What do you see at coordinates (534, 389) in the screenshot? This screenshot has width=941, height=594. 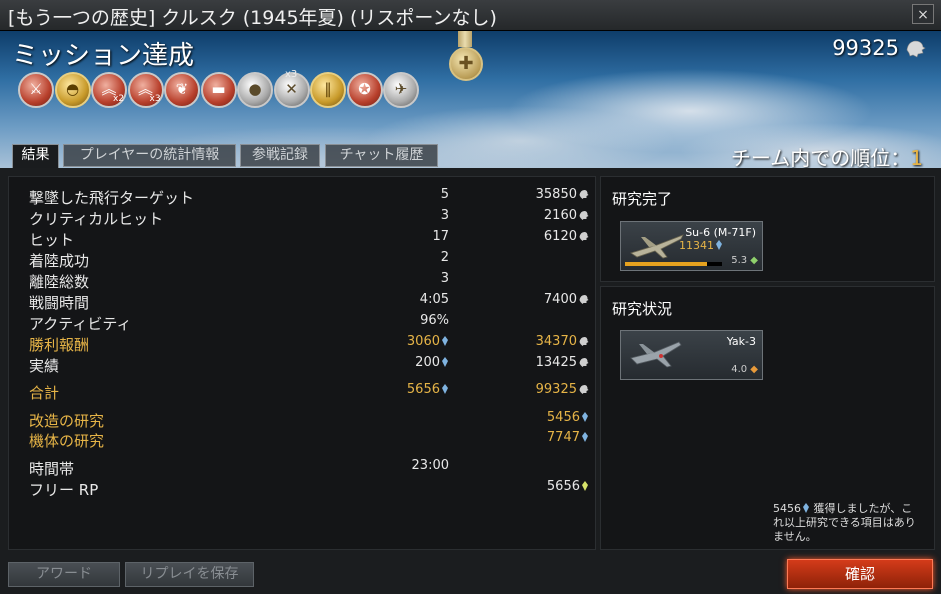 I see `stat-value: 99325` at bounding box center [534, 389].